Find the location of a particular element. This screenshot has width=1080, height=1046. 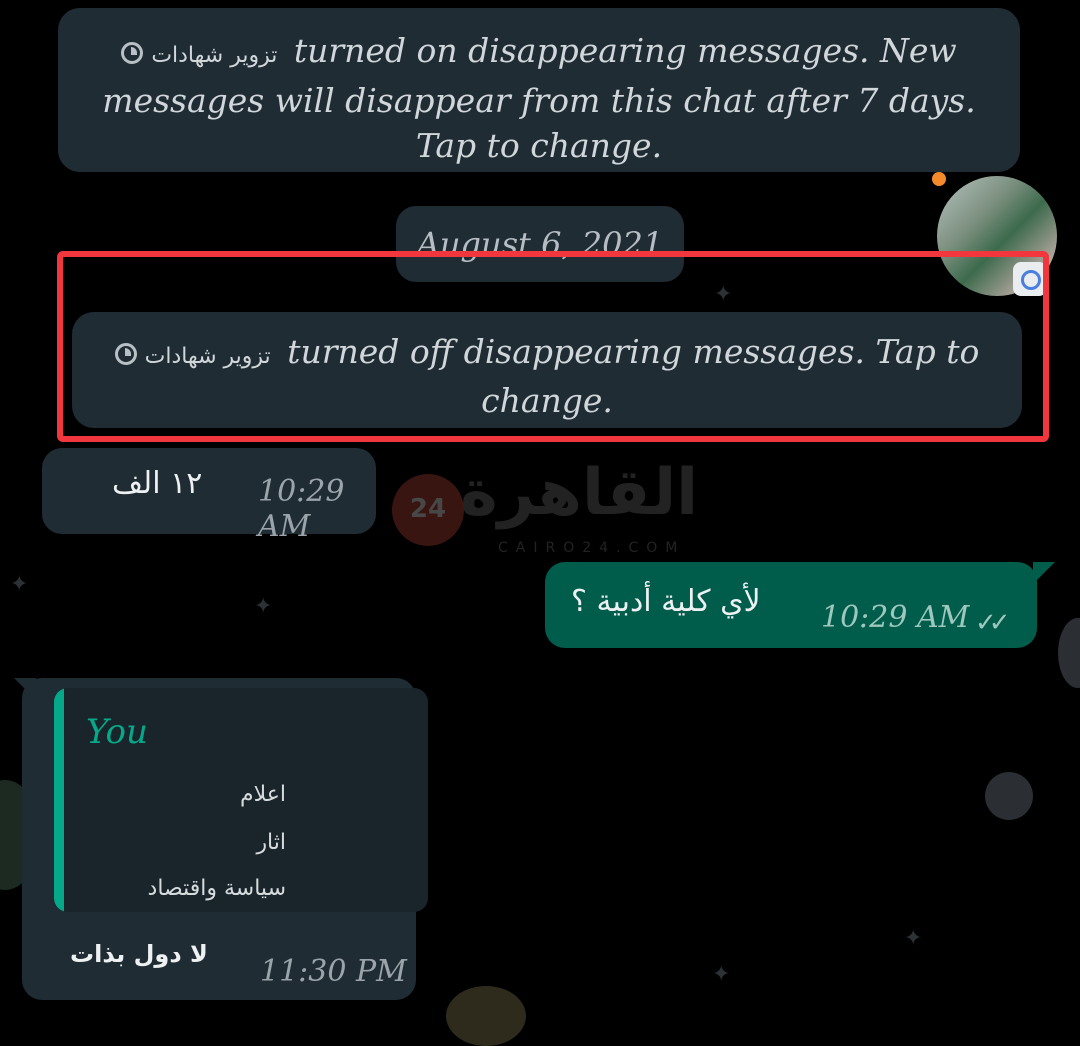

double-check-icon: ✓✓ is located at coordinates (992, 623).